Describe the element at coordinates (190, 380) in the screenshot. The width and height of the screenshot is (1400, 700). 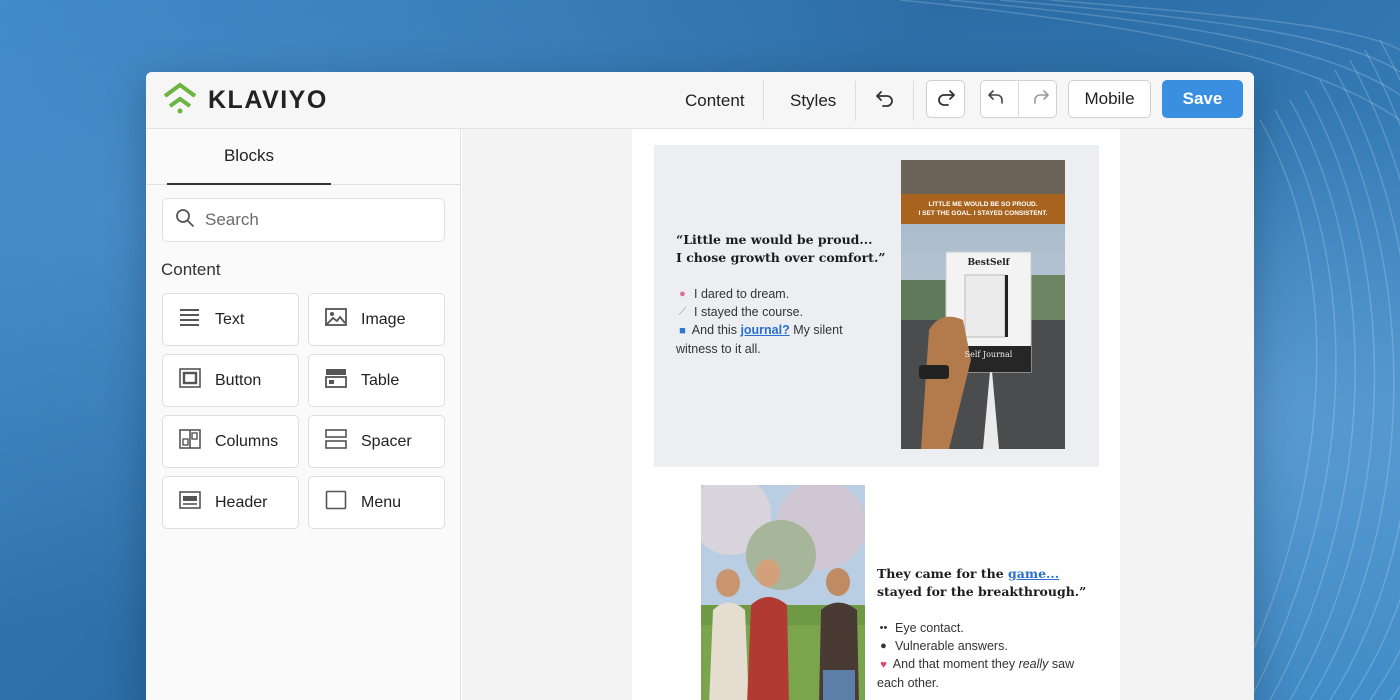
I see `button-icon` at that location.